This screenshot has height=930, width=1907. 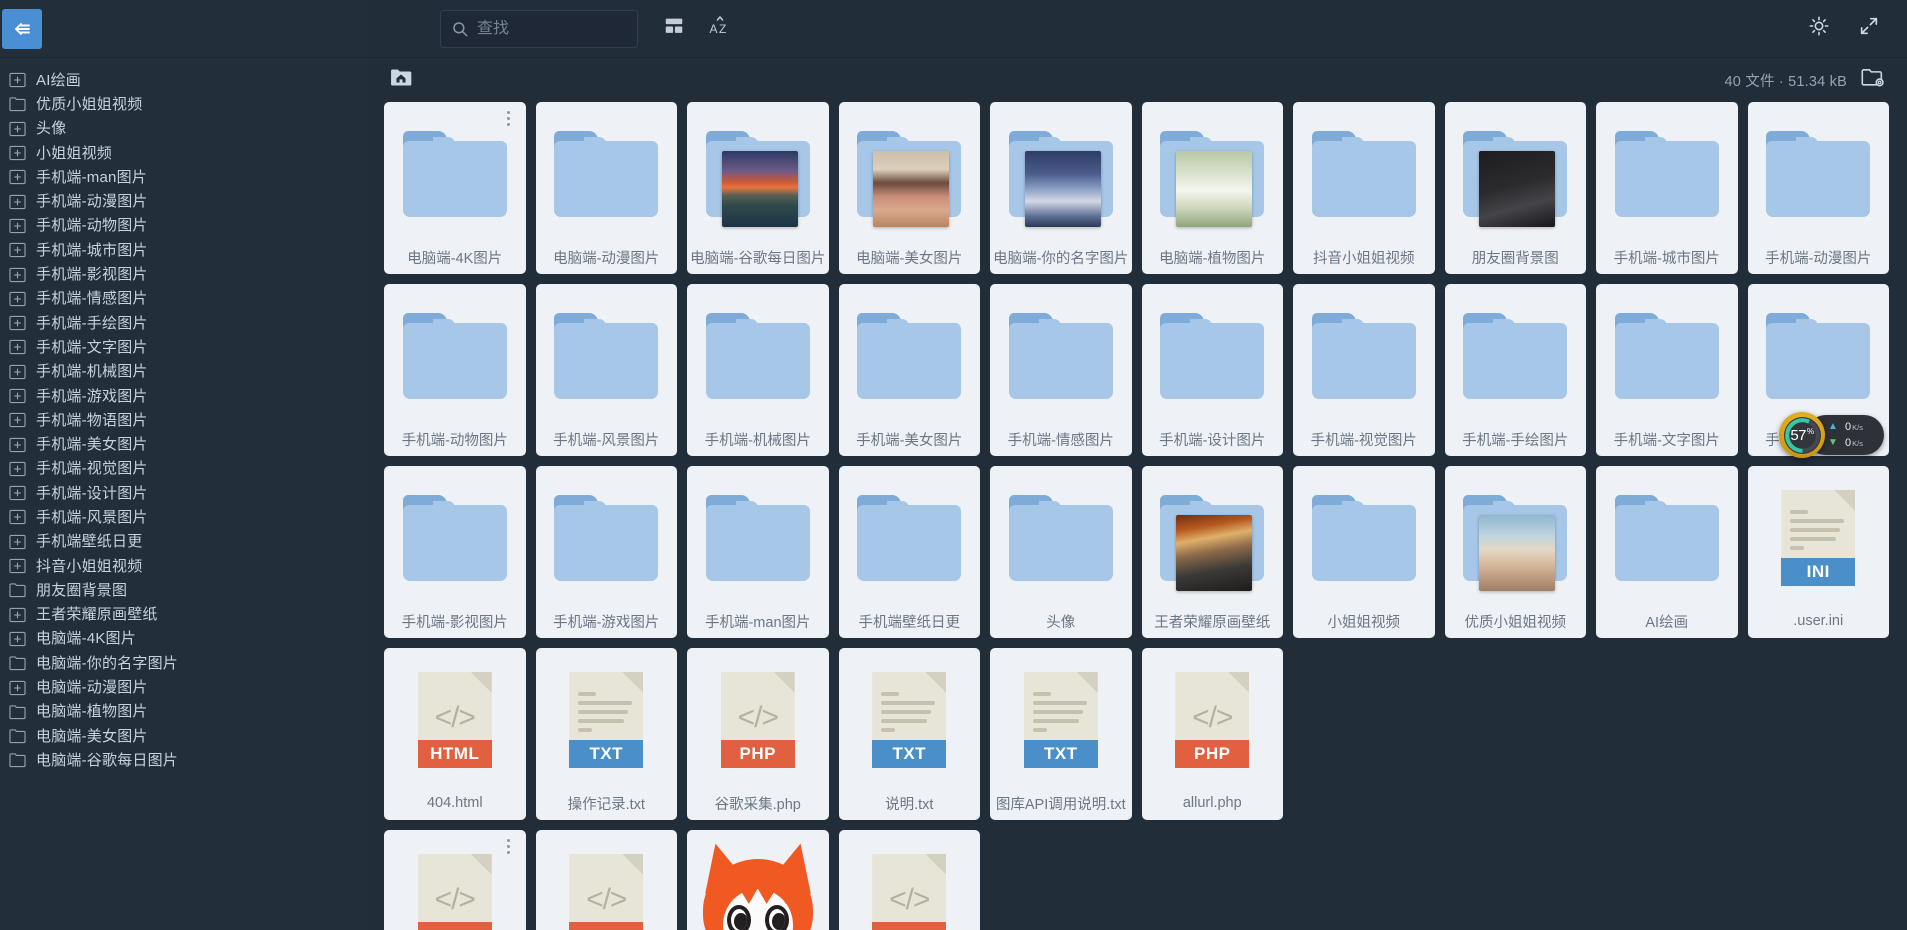 What do you see at coordinates (183, 80) in the screenshot?
I see `sidebar-item: AI绘画` at bounding box center [183, 80].